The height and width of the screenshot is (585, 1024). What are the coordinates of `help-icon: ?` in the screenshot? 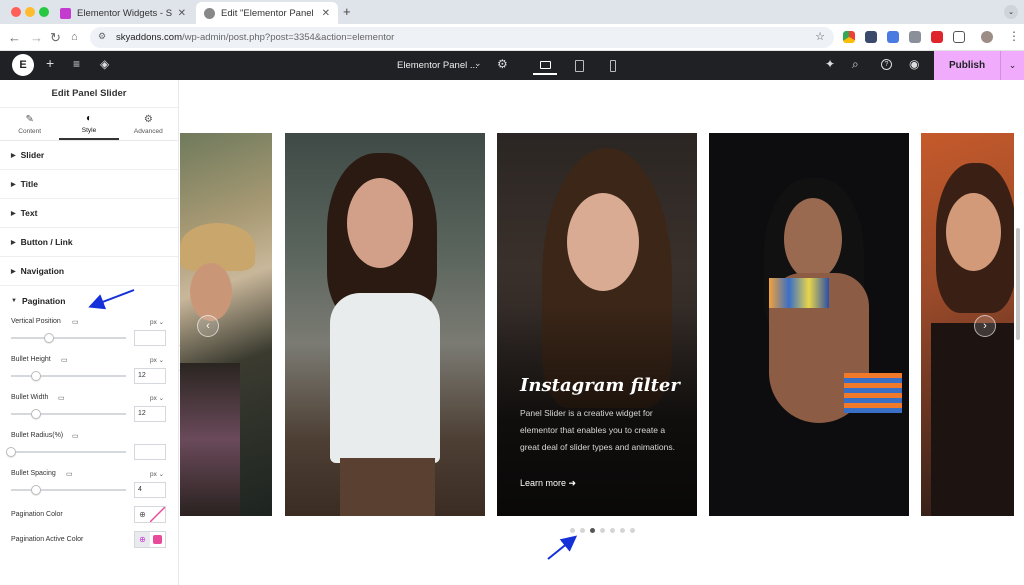 It's located at (886, 64).